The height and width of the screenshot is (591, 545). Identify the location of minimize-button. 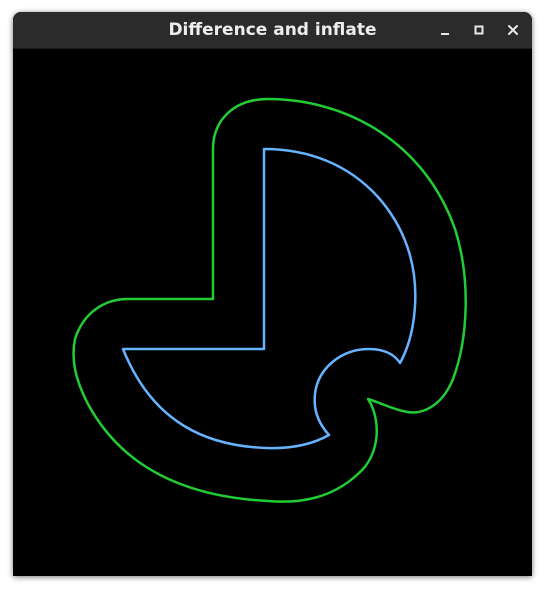
(445, 30).